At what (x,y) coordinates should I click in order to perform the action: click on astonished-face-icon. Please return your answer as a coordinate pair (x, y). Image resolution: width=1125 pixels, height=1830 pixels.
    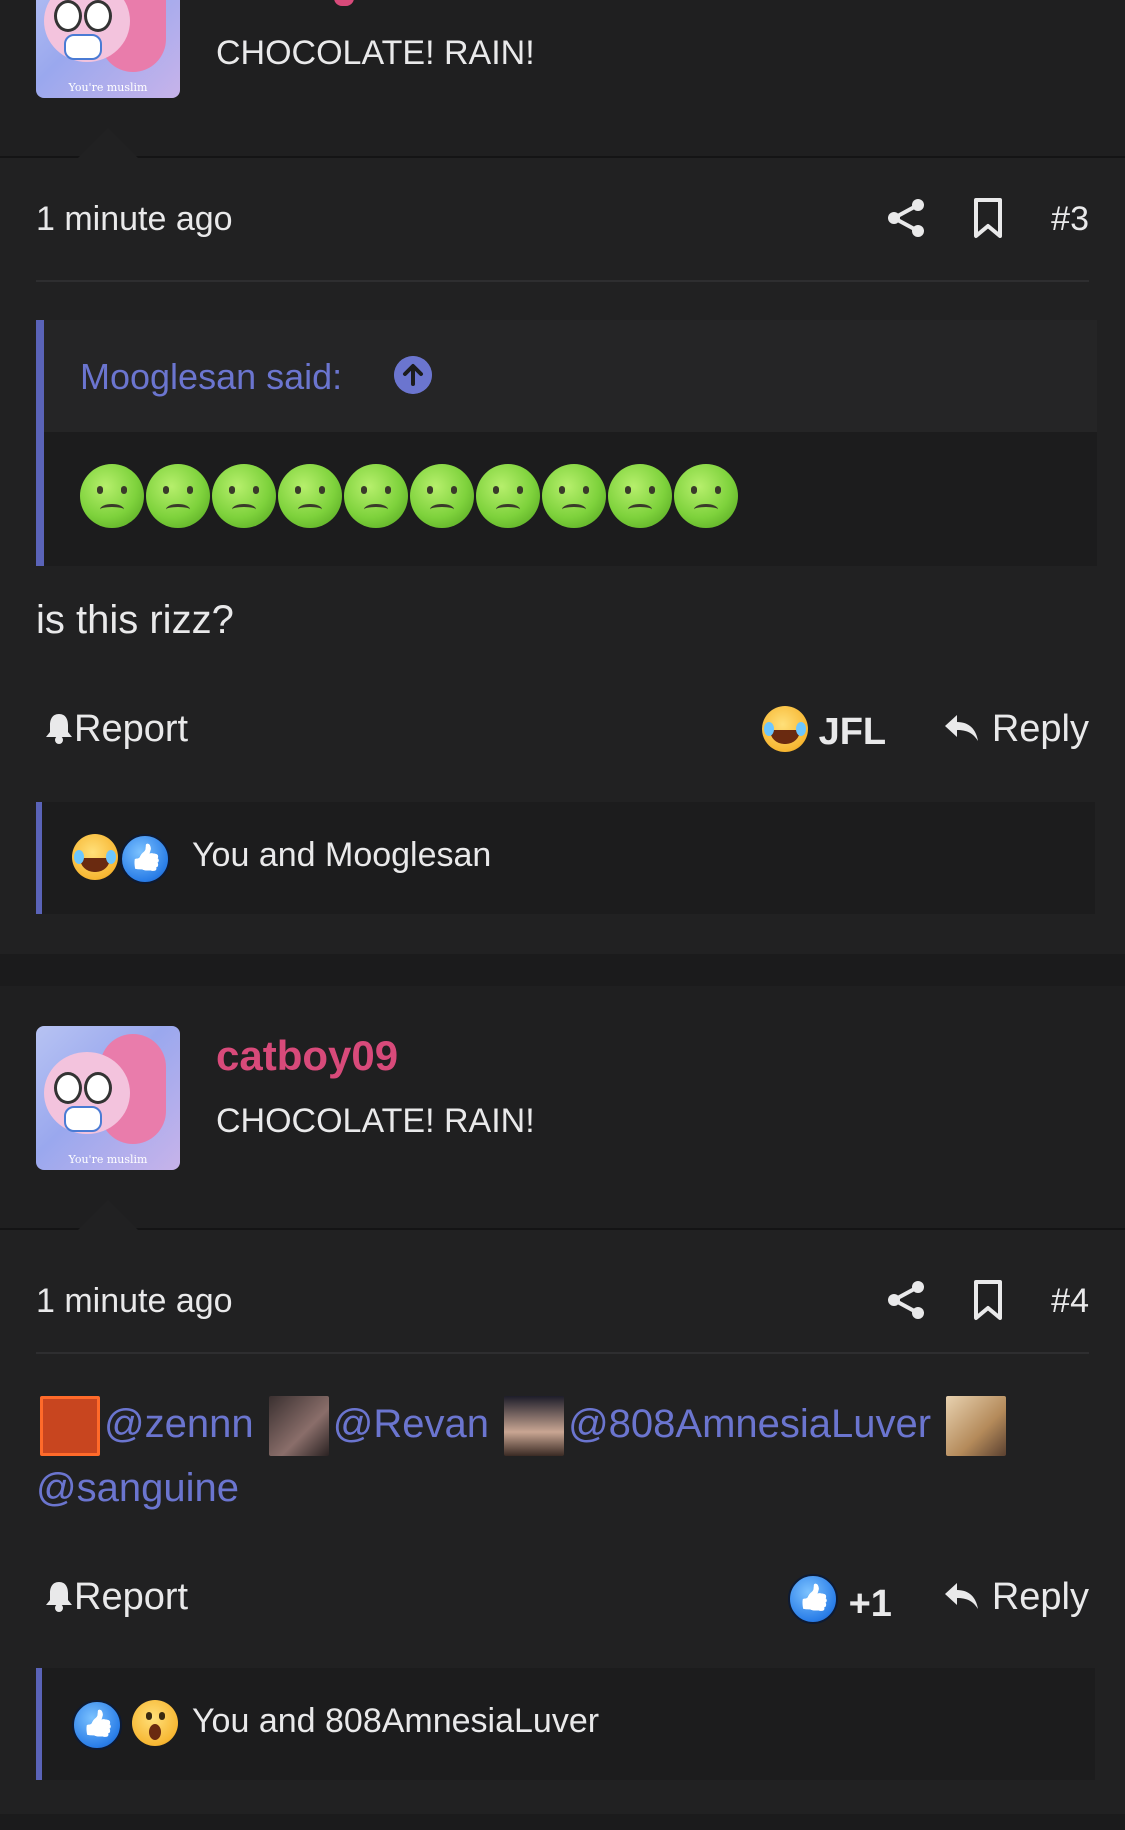
    Looking at the image, I should click on (155, 1723).